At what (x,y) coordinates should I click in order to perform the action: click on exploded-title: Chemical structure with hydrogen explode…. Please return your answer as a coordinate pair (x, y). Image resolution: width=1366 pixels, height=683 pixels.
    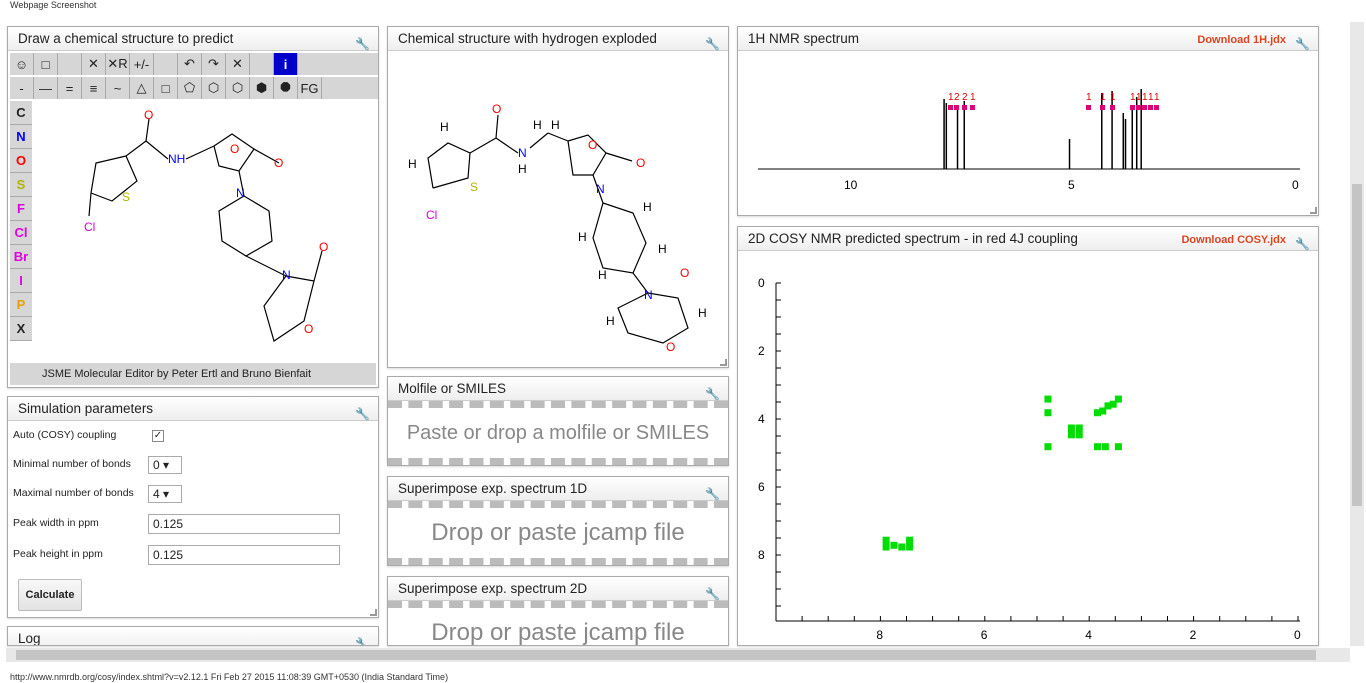
    Looking at the image, I should click on (527, 38).